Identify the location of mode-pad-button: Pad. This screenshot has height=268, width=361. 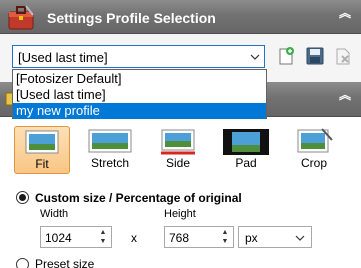
(246, 150).